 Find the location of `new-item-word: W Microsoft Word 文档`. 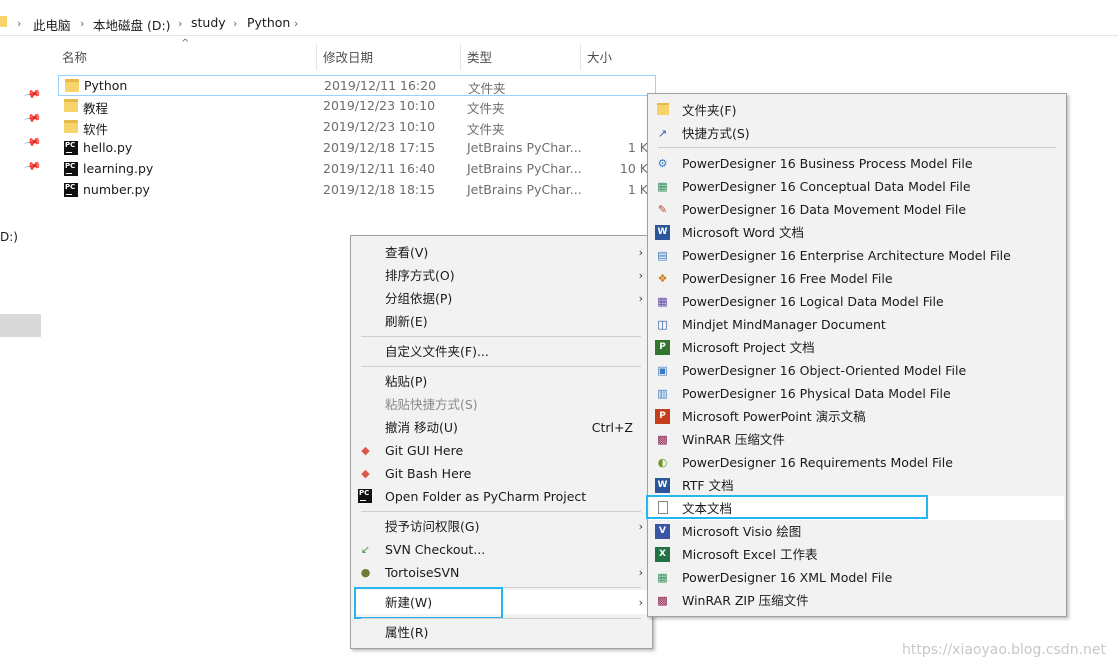

new-item-word: W Microsoft Word 文档 is located at coordinates (857, 232).